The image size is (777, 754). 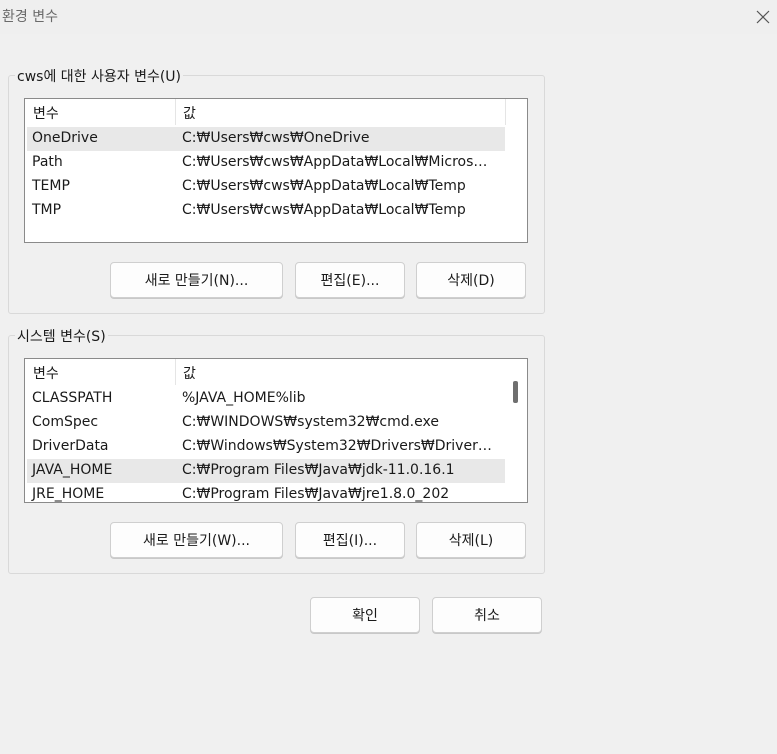 I want to click on var-name: JRE_HOME, so click(x=68, y=494).